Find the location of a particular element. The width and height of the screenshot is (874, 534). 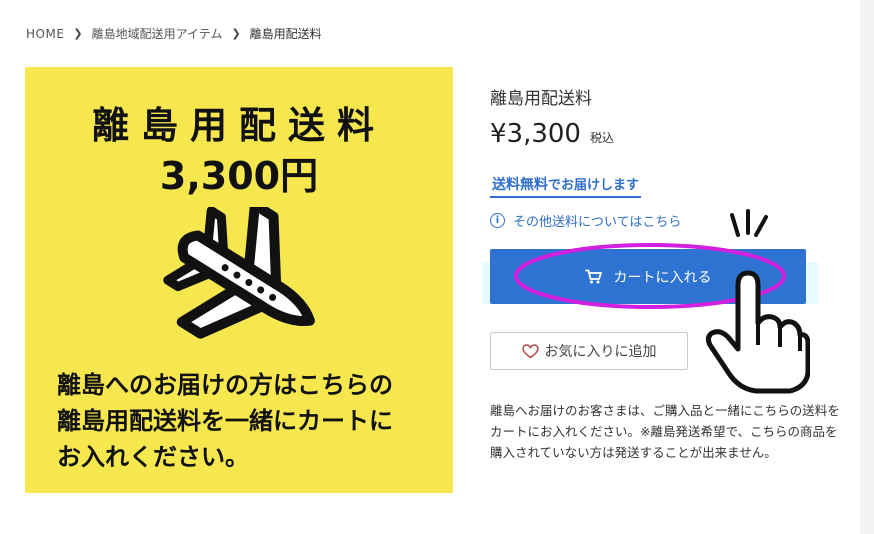

breadcrumb: HOME ❯ 離島地域配送用アイテム ❯ 離島用配送料 is located at coordinates (174, 33).